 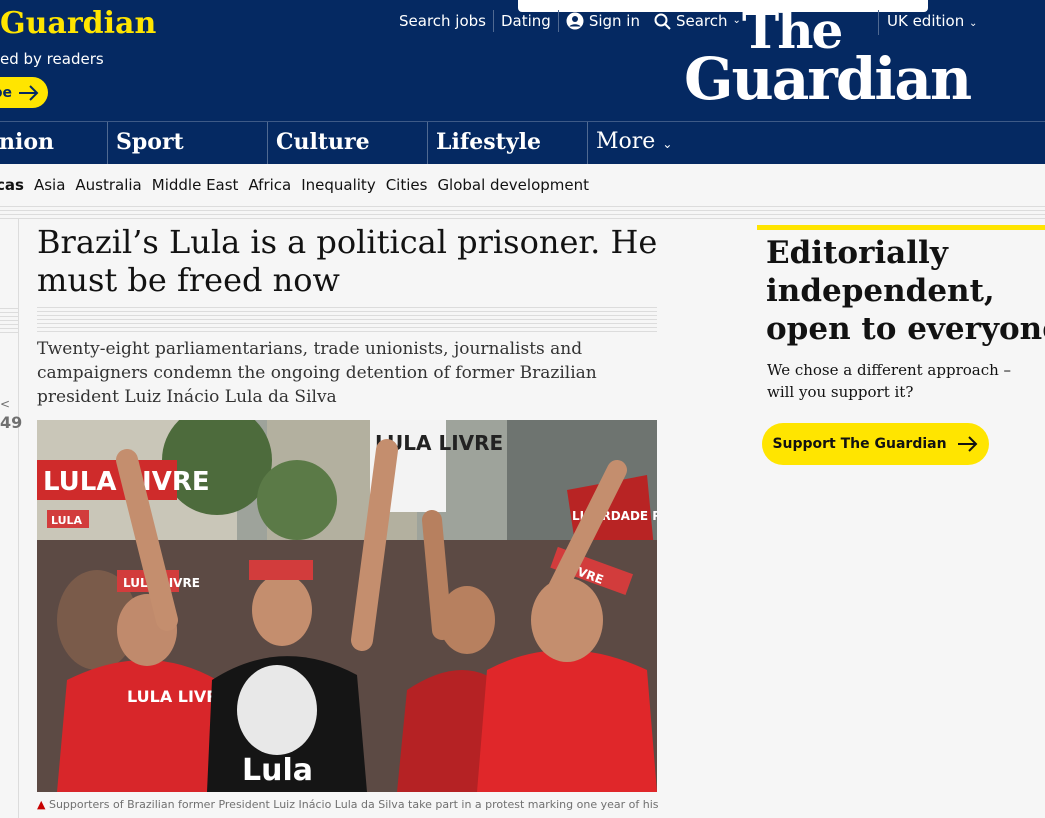 I want to click on user-icon, so click(x=575, y=21).